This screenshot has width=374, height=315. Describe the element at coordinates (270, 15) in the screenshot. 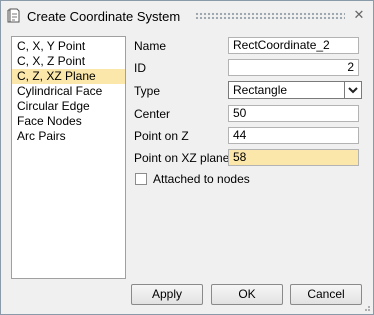

I see `title-drag-grip` at that location.